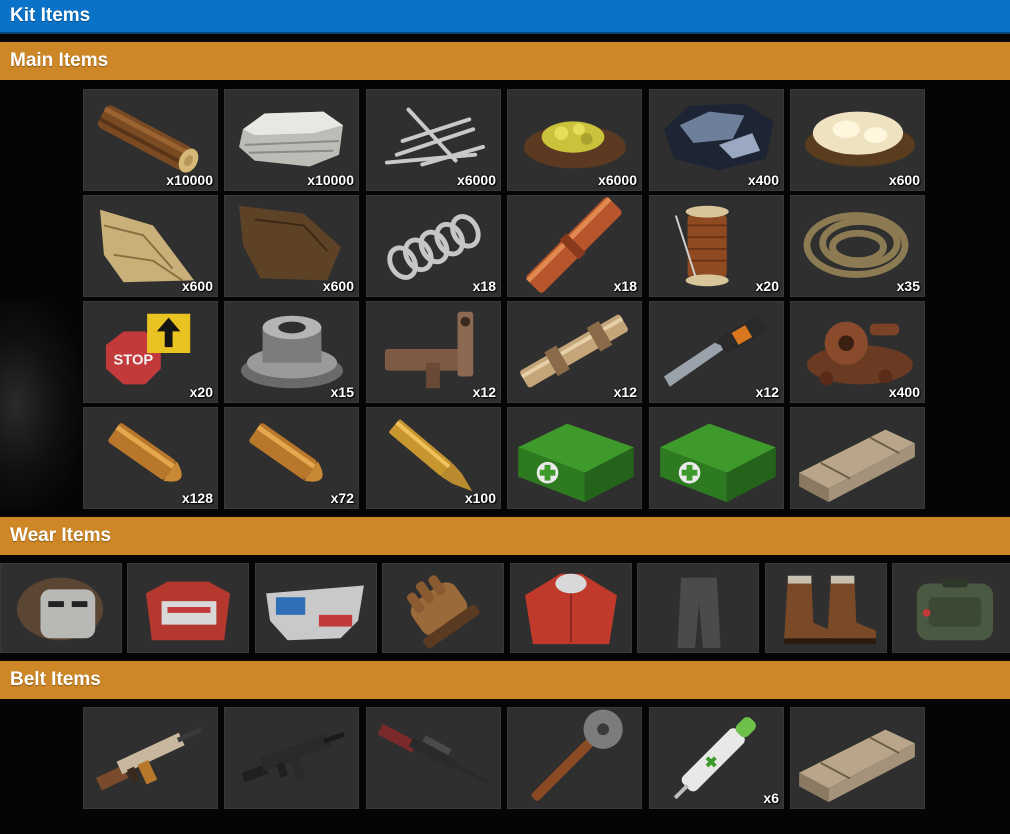 The width and height of the screenshot is (1010, 834). Describe the element at coordinates (716, 758) in the screenshot. I see `belt-item-slot: x6` at that location.